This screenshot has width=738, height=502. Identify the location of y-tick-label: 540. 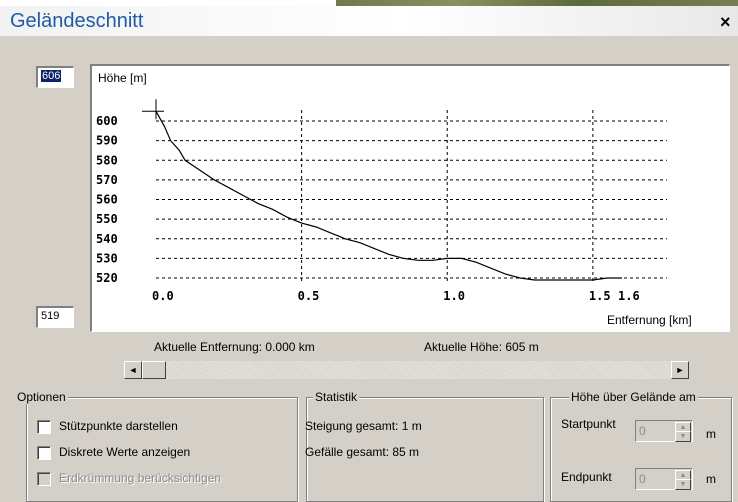
(107, 239).